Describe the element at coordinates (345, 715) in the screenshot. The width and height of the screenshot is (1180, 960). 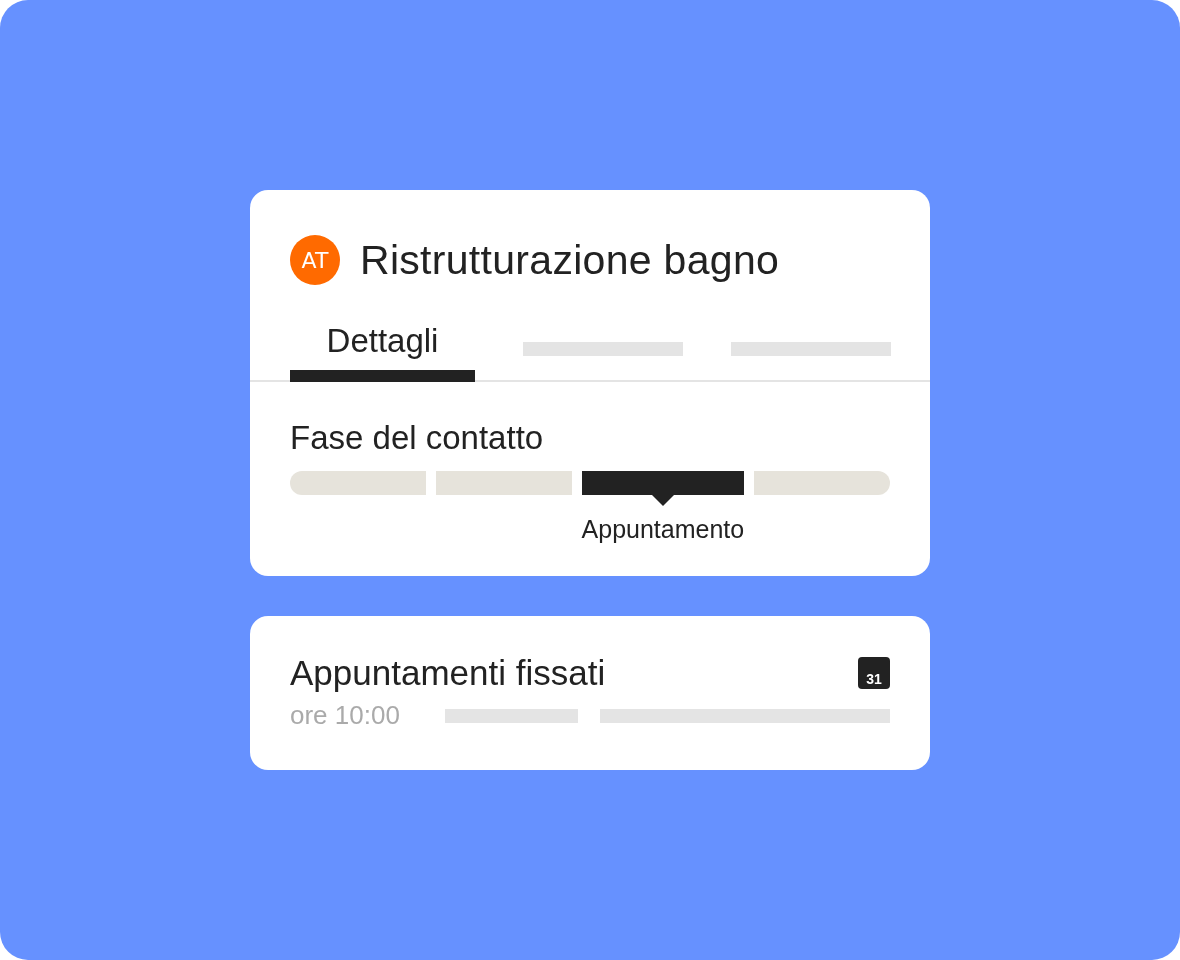
I see `appointment-time: ore 10:00` at that location.